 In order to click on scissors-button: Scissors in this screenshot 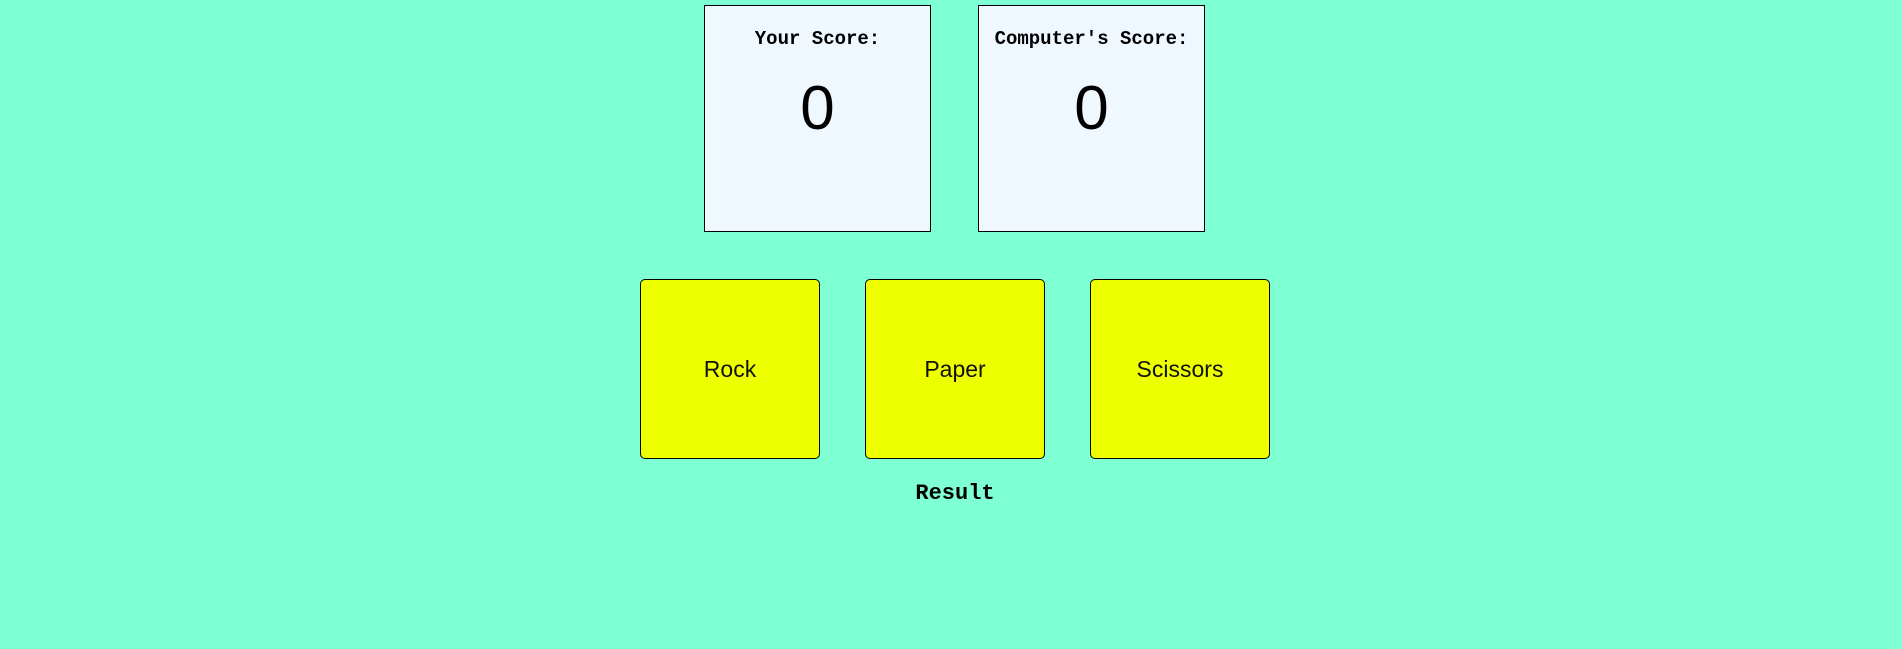, I will do `click(1180, 369)`.